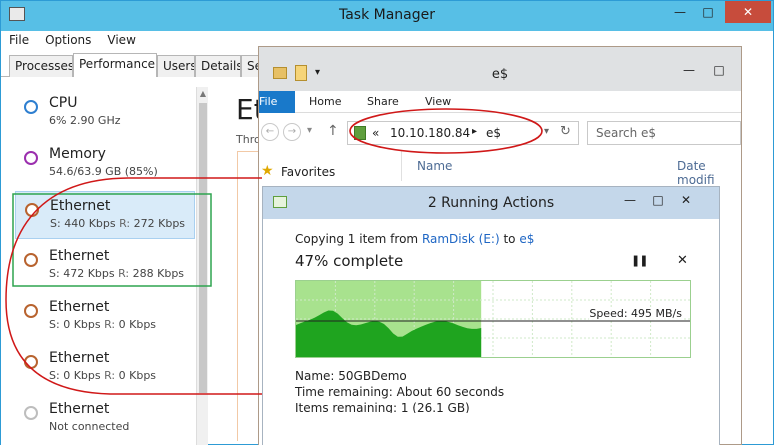 The image size is (774, 446). I want to click on network-drive-icon, so click(360, 133).